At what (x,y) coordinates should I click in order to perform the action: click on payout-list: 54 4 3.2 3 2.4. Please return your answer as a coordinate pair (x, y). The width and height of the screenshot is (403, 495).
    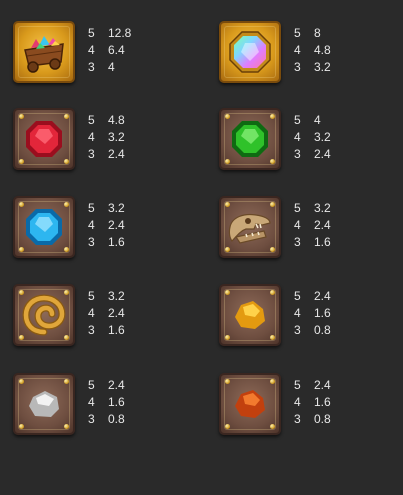
    Looking at the image, I should click on (312, 137).